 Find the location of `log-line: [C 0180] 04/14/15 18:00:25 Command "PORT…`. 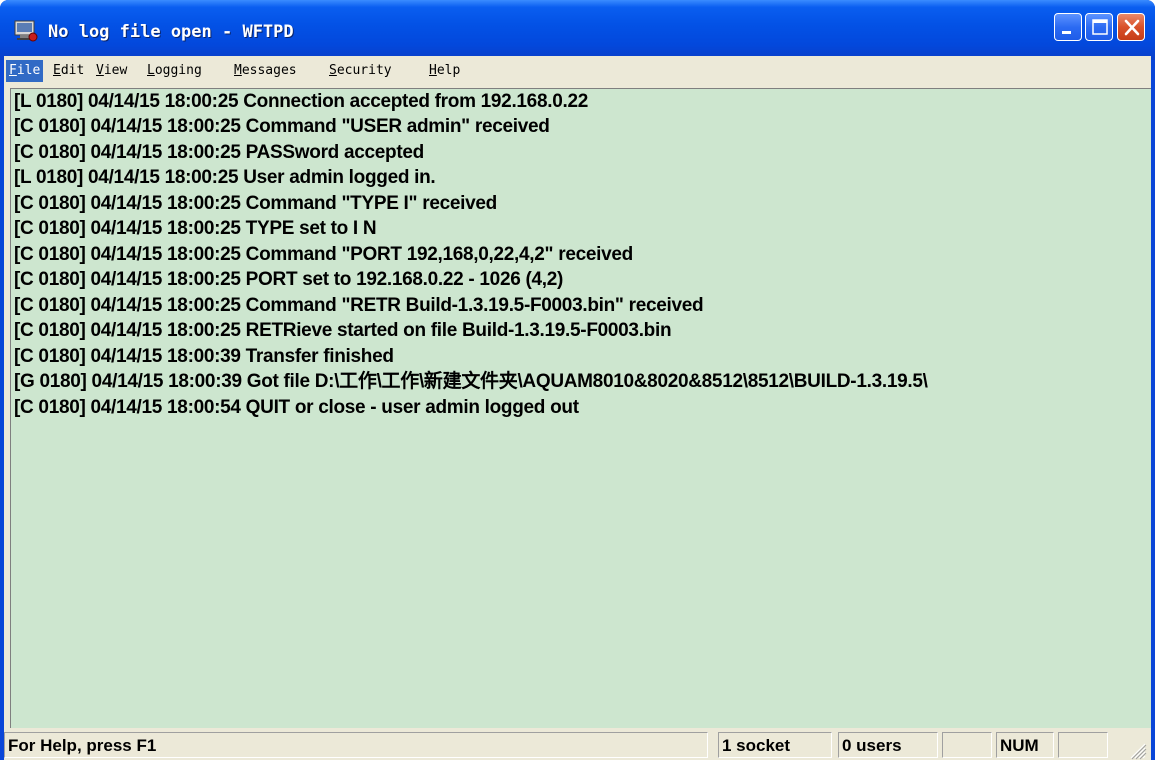

log-line: [C 0180] 04/14/15 18:00:25 Command "PORT… is located at coordinates (323, 254).